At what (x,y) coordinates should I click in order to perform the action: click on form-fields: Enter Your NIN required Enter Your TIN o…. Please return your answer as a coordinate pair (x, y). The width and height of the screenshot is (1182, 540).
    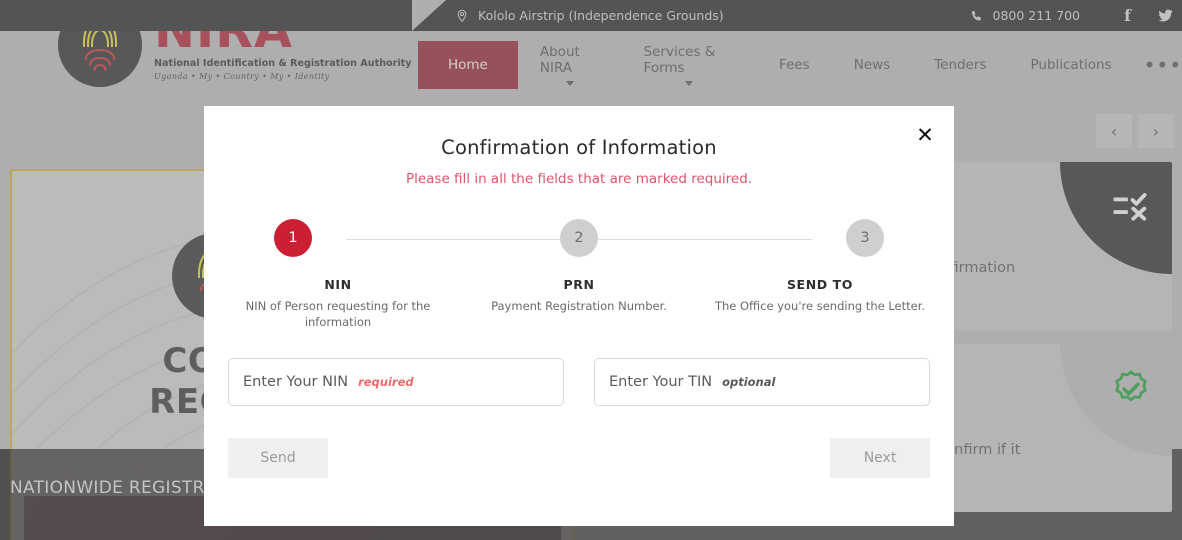
    Looking at the image, I should click on (579, 382).